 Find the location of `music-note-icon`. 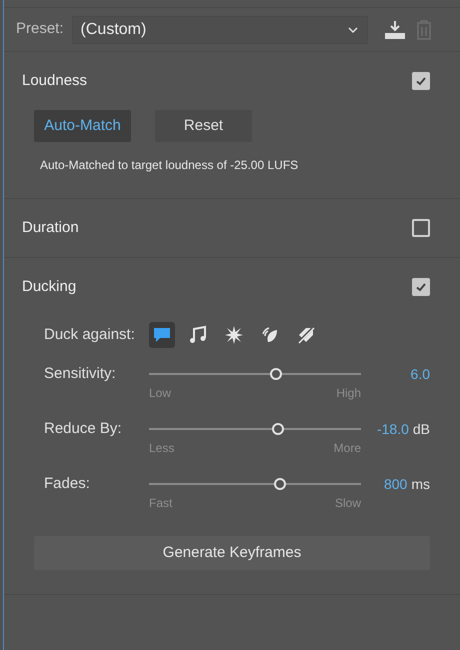

music-note-icon is located at coordinates (198, 335).